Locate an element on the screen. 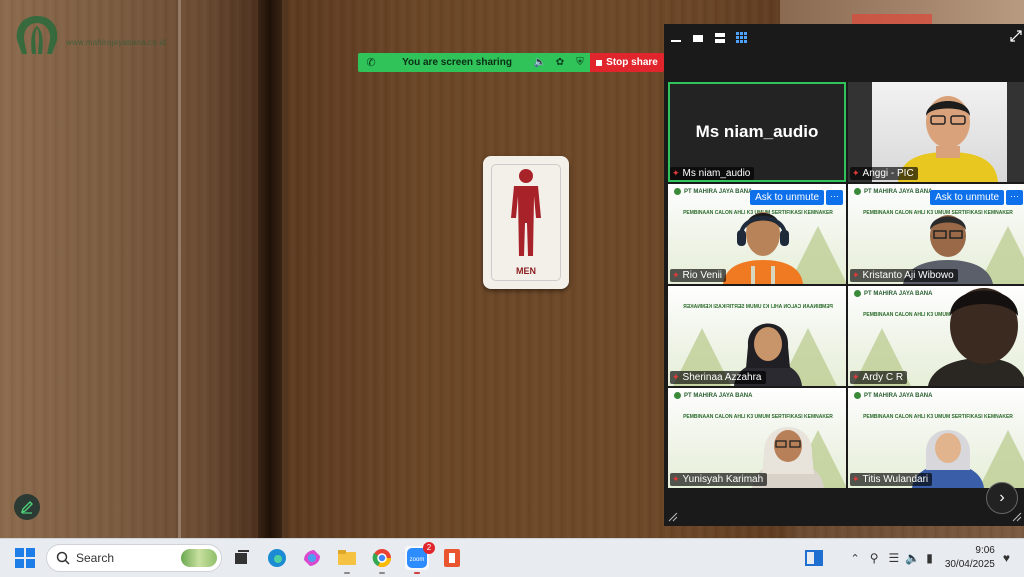 The height and width of the screenshot is (577, 1024). participant-display-name: Ms niam_audio is located at coordinates (757, 131).